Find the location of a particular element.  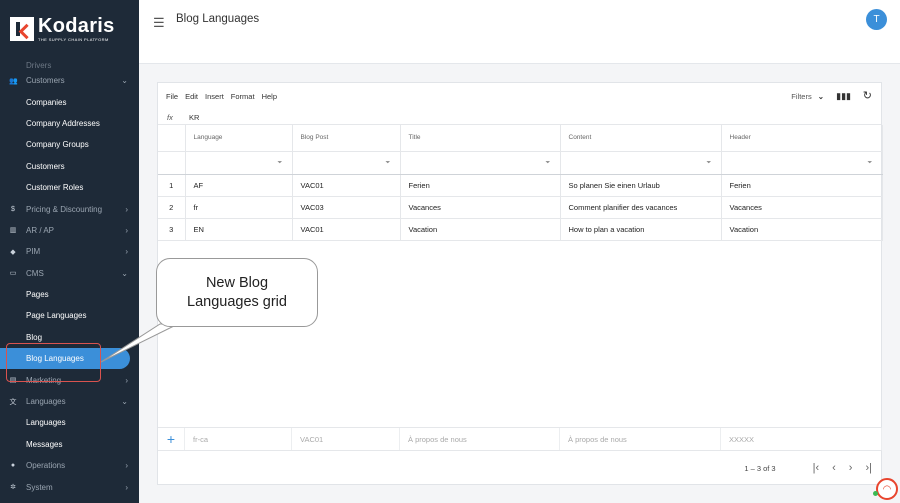

dollar-icon: $ is located at coordinates (13, 209).